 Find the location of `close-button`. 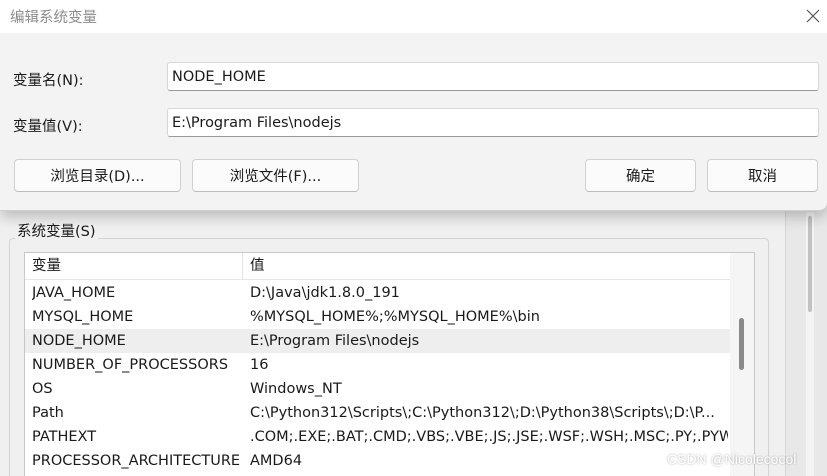

close-button is located at coordinates (813, 16).